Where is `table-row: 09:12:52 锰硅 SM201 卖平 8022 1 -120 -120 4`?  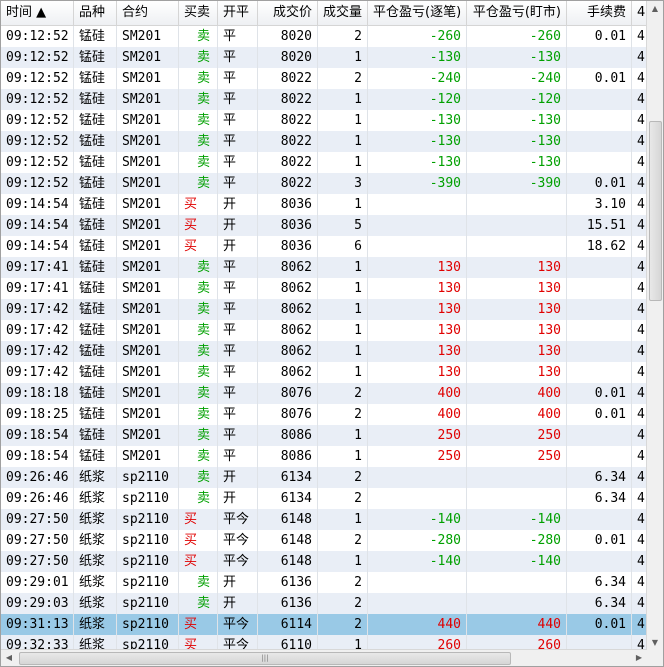
table-row: 09:12:52 锰硅 SM201 卖平 8022 1 -120 -120 4 is located at coordinates (324, 99).